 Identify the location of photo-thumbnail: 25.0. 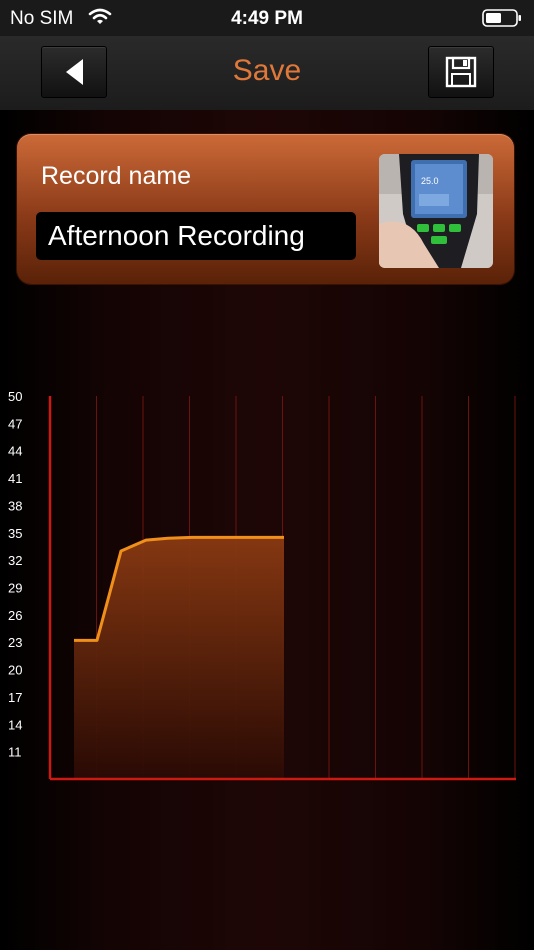
(436, 211).